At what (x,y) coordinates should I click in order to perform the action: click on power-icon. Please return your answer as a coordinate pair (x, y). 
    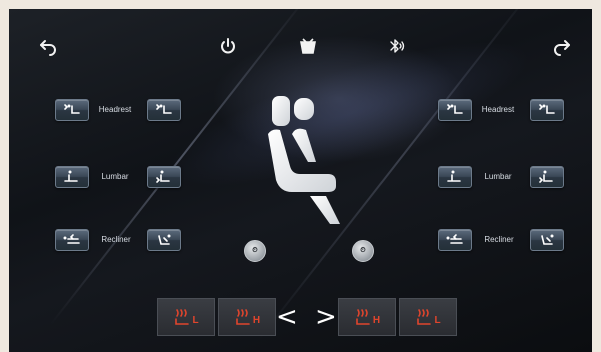
    Looking at the image, I should click on (228, 46).